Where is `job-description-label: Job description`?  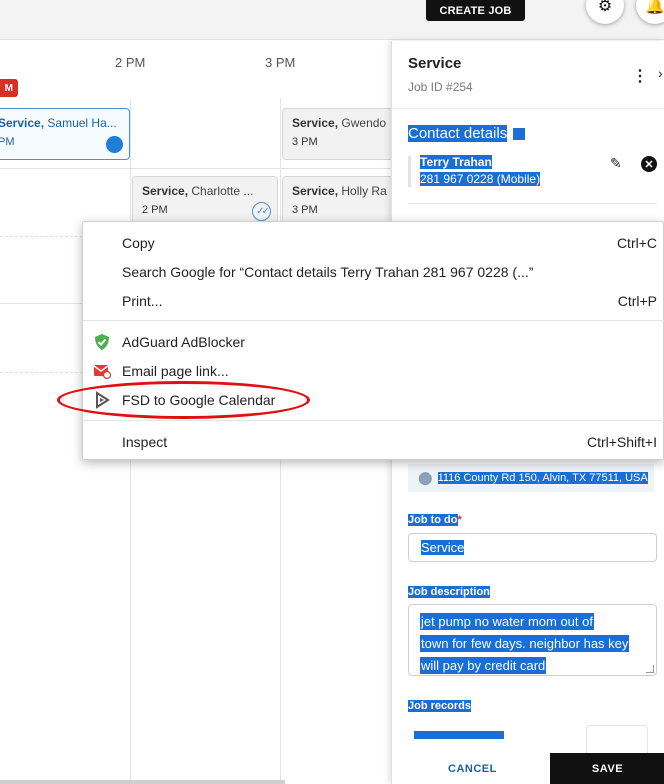 job-description-label: Job description is located at coordinates (449, 592).